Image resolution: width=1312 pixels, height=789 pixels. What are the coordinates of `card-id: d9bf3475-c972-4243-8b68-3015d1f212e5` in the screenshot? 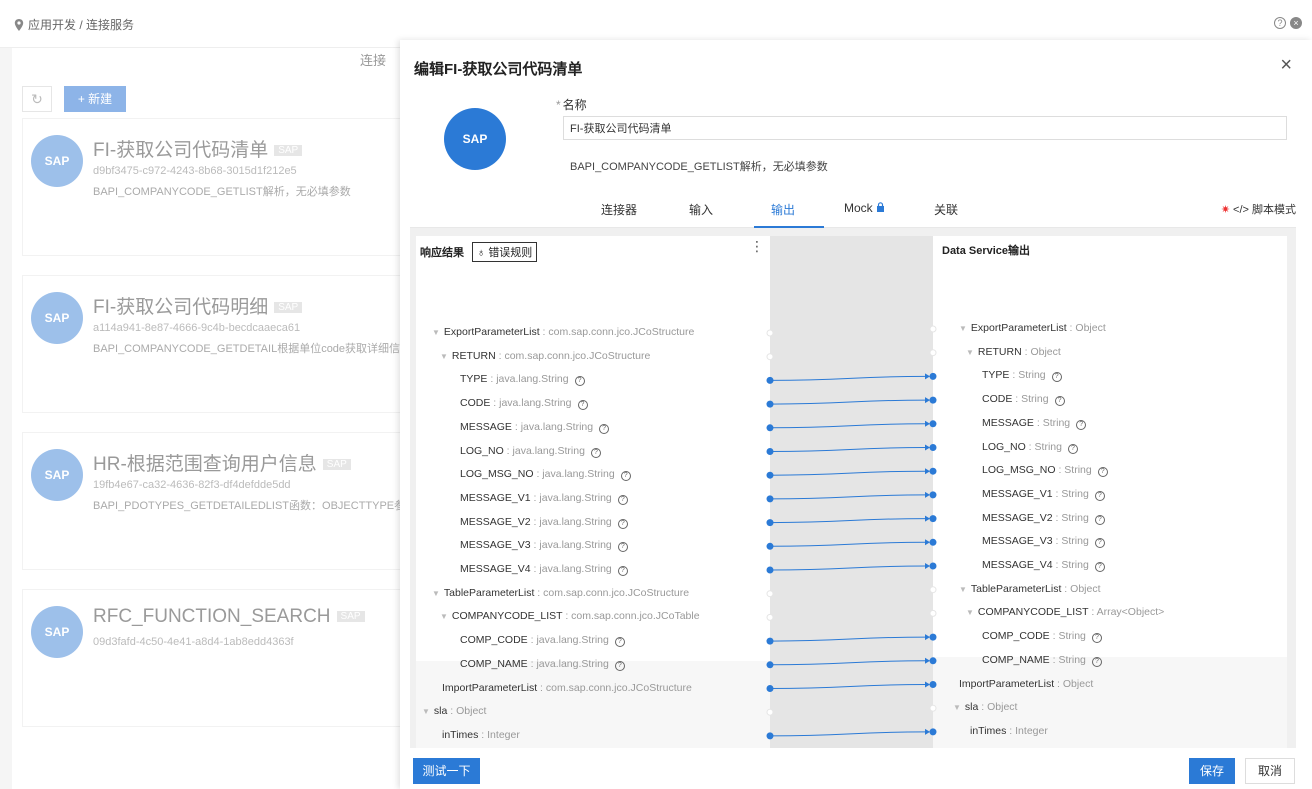 It's located at (195, 171).